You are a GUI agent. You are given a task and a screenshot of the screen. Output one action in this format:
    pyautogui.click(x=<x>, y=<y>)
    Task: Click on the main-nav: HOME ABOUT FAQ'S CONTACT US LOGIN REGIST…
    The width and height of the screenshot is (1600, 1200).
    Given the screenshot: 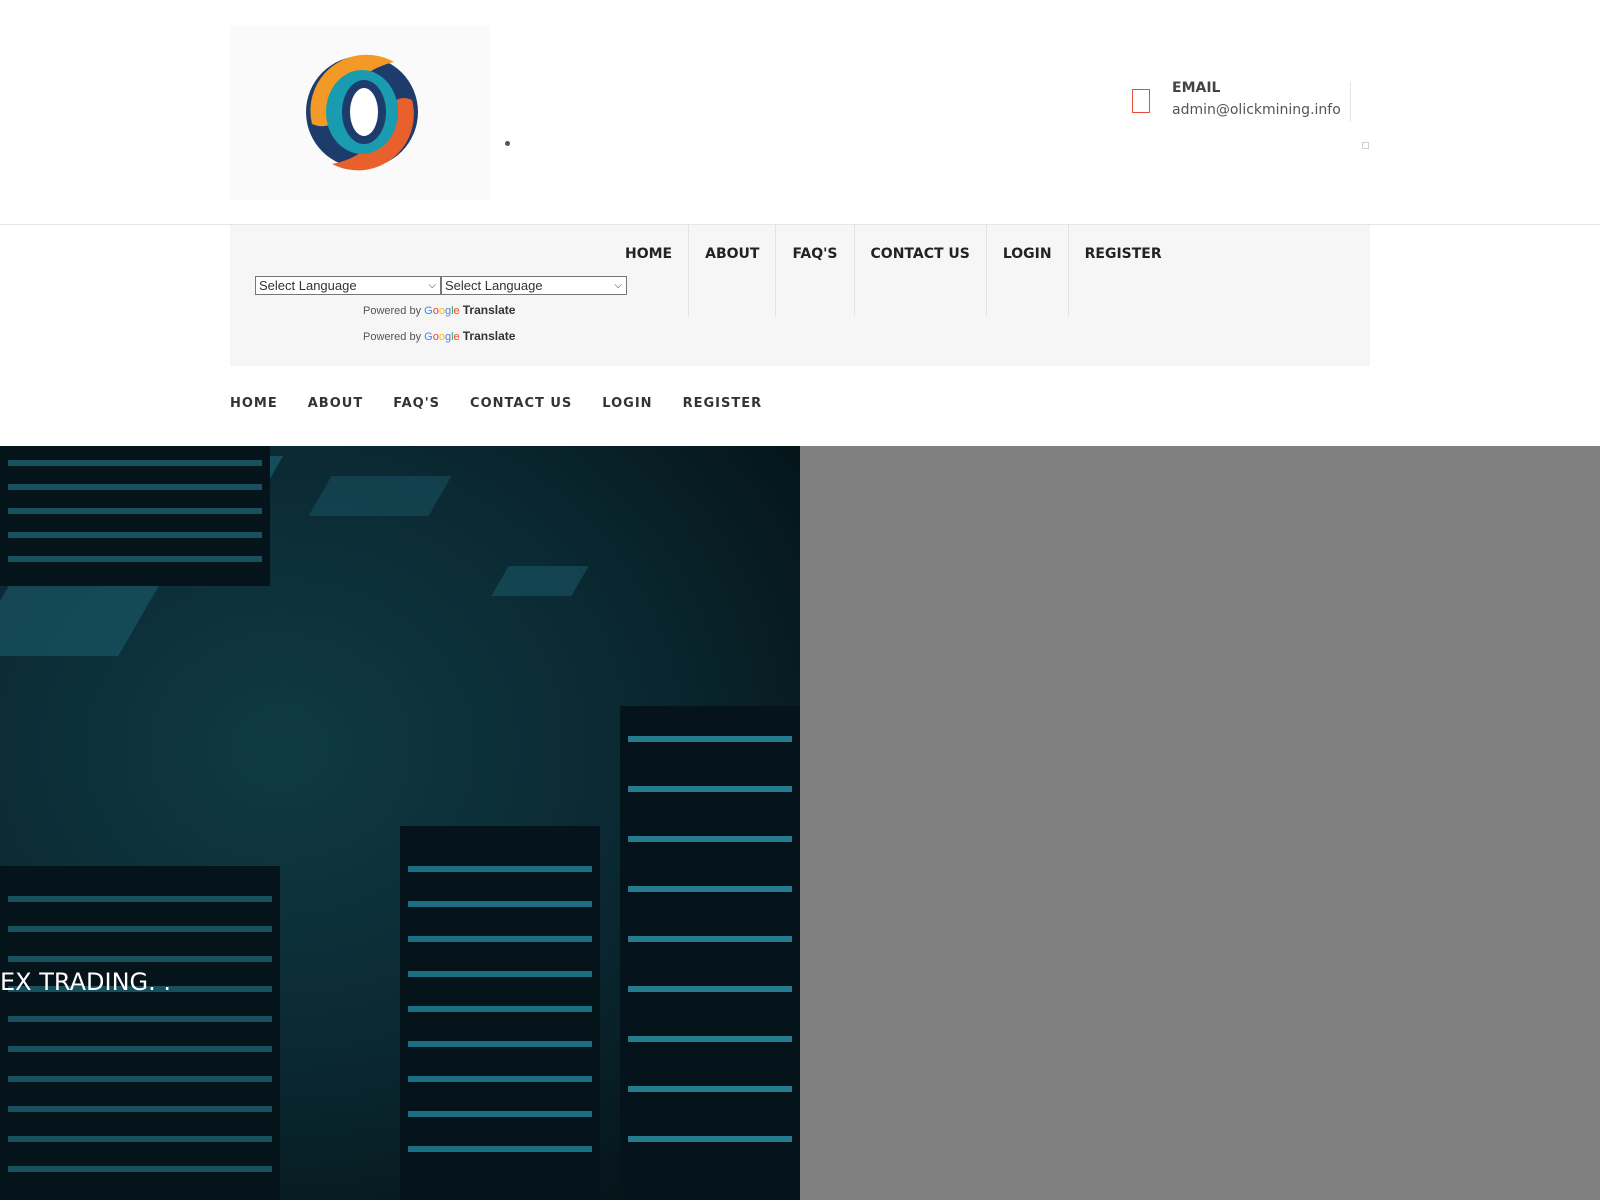 What is the action you would take?
    pyautogui.click(x=511, y=403)
    